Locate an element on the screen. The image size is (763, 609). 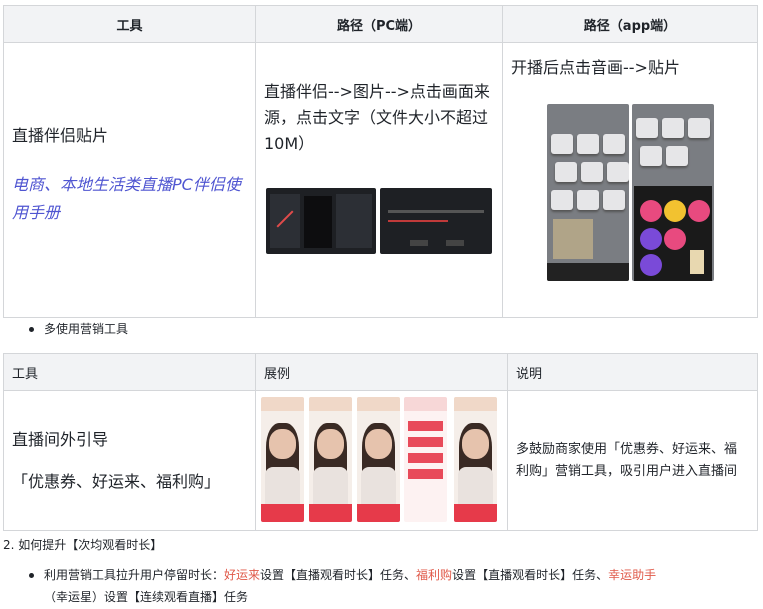
header-tool: 工具 is located at coordinates (129, 24).